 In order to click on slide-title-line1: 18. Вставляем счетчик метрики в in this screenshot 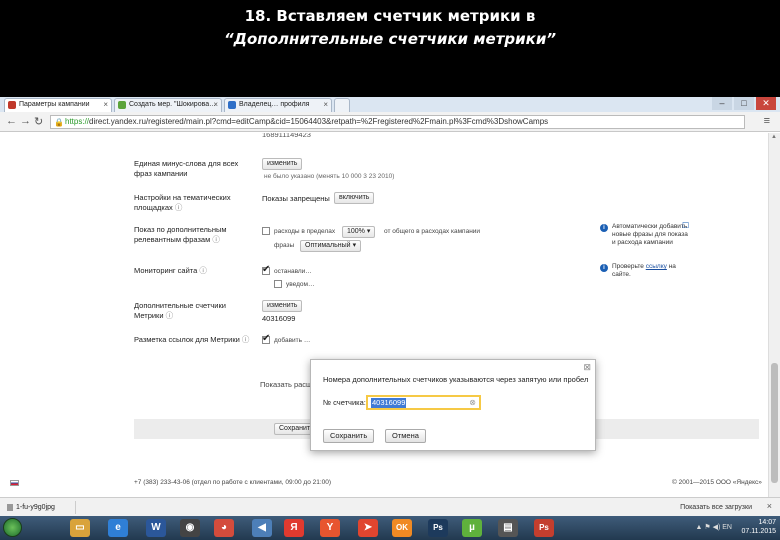, I will do `click(390, 16)`.